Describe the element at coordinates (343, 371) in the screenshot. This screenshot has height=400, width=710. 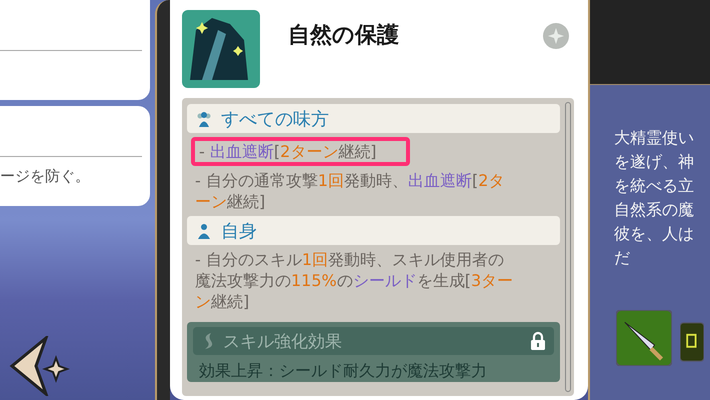
I see `enhancement-text: 効果上昇：シールド耐久力が魔法攻撃力` at that location.